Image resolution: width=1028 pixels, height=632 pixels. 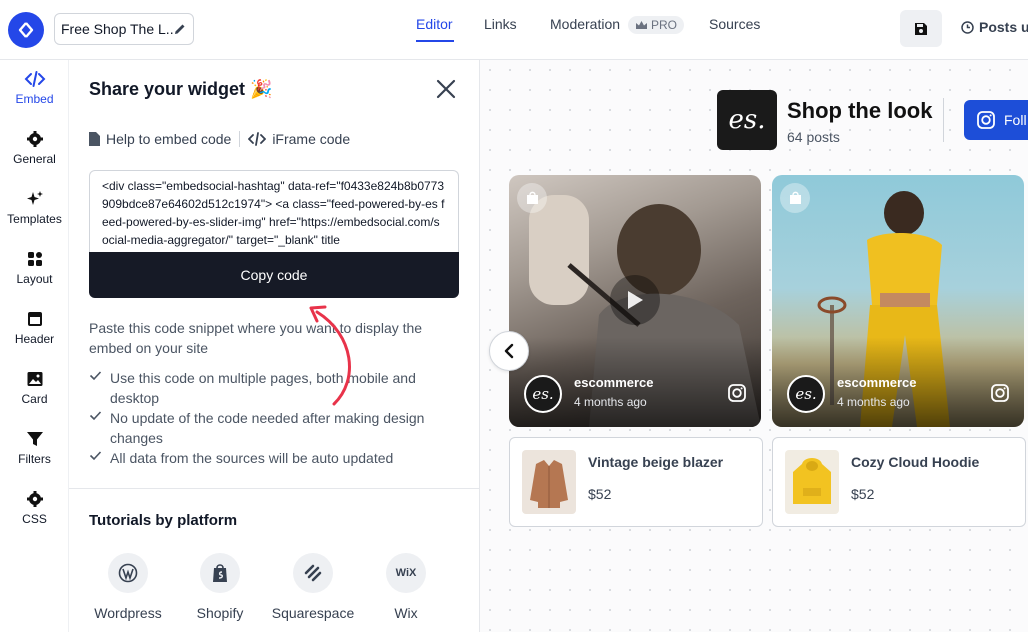 What do you see at coordinates (34, 459) in the screenshot?
I see `sidebar-item-label: Filters` at bounding box center [34, 459].